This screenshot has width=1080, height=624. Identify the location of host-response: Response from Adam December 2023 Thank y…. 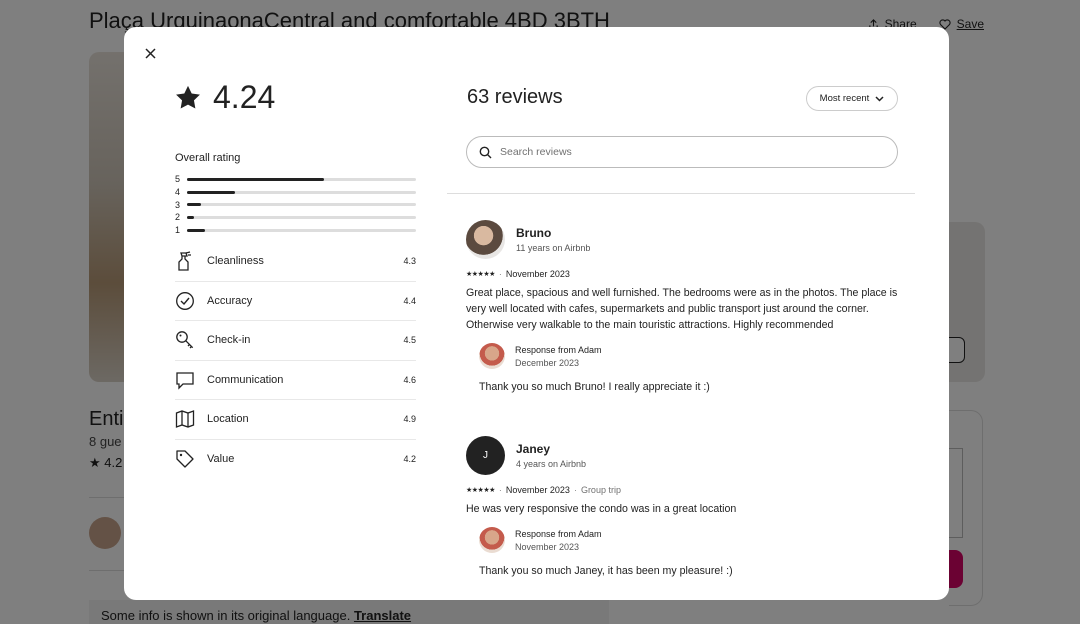
(692, 368).